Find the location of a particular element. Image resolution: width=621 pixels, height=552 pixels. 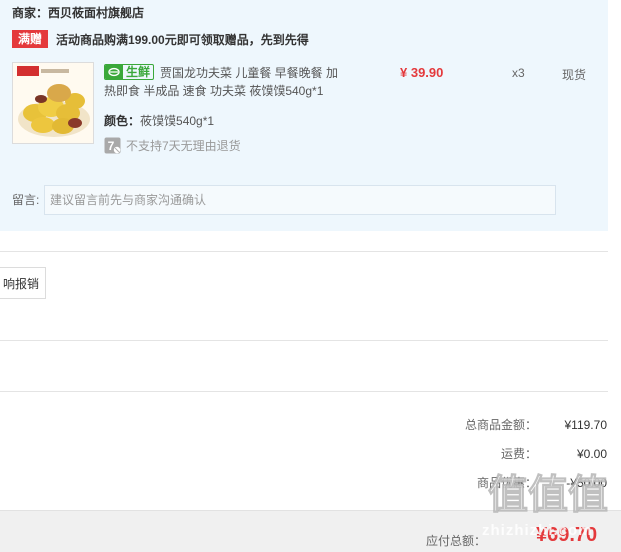

unit-price: ¥ 39.90 is located at coordinates (422, 72).